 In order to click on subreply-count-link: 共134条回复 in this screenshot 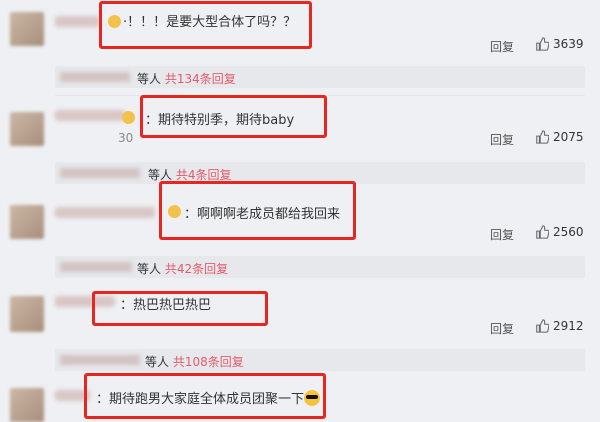, I will do `click(200, 79)`.